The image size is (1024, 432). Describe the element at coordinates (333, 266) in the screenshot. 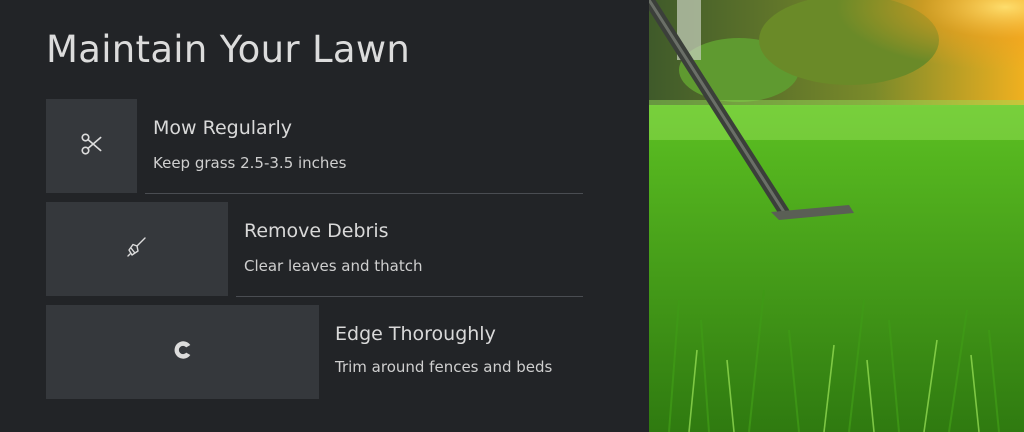

I see `tip-description: Clear leaves and thatch` at that location.